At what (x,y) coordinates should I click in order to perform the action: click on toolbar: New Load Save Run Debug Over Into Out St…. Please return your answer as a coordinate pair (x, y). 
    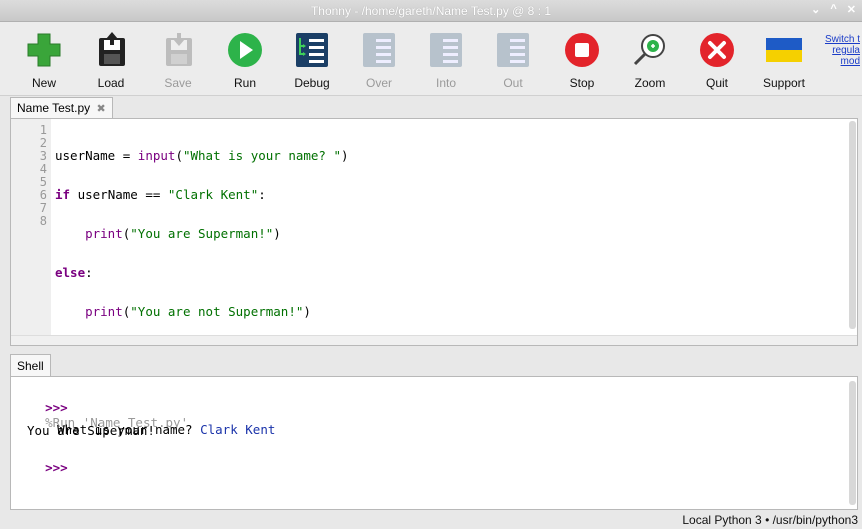
    Looking at the image, I should click on (431, 59).